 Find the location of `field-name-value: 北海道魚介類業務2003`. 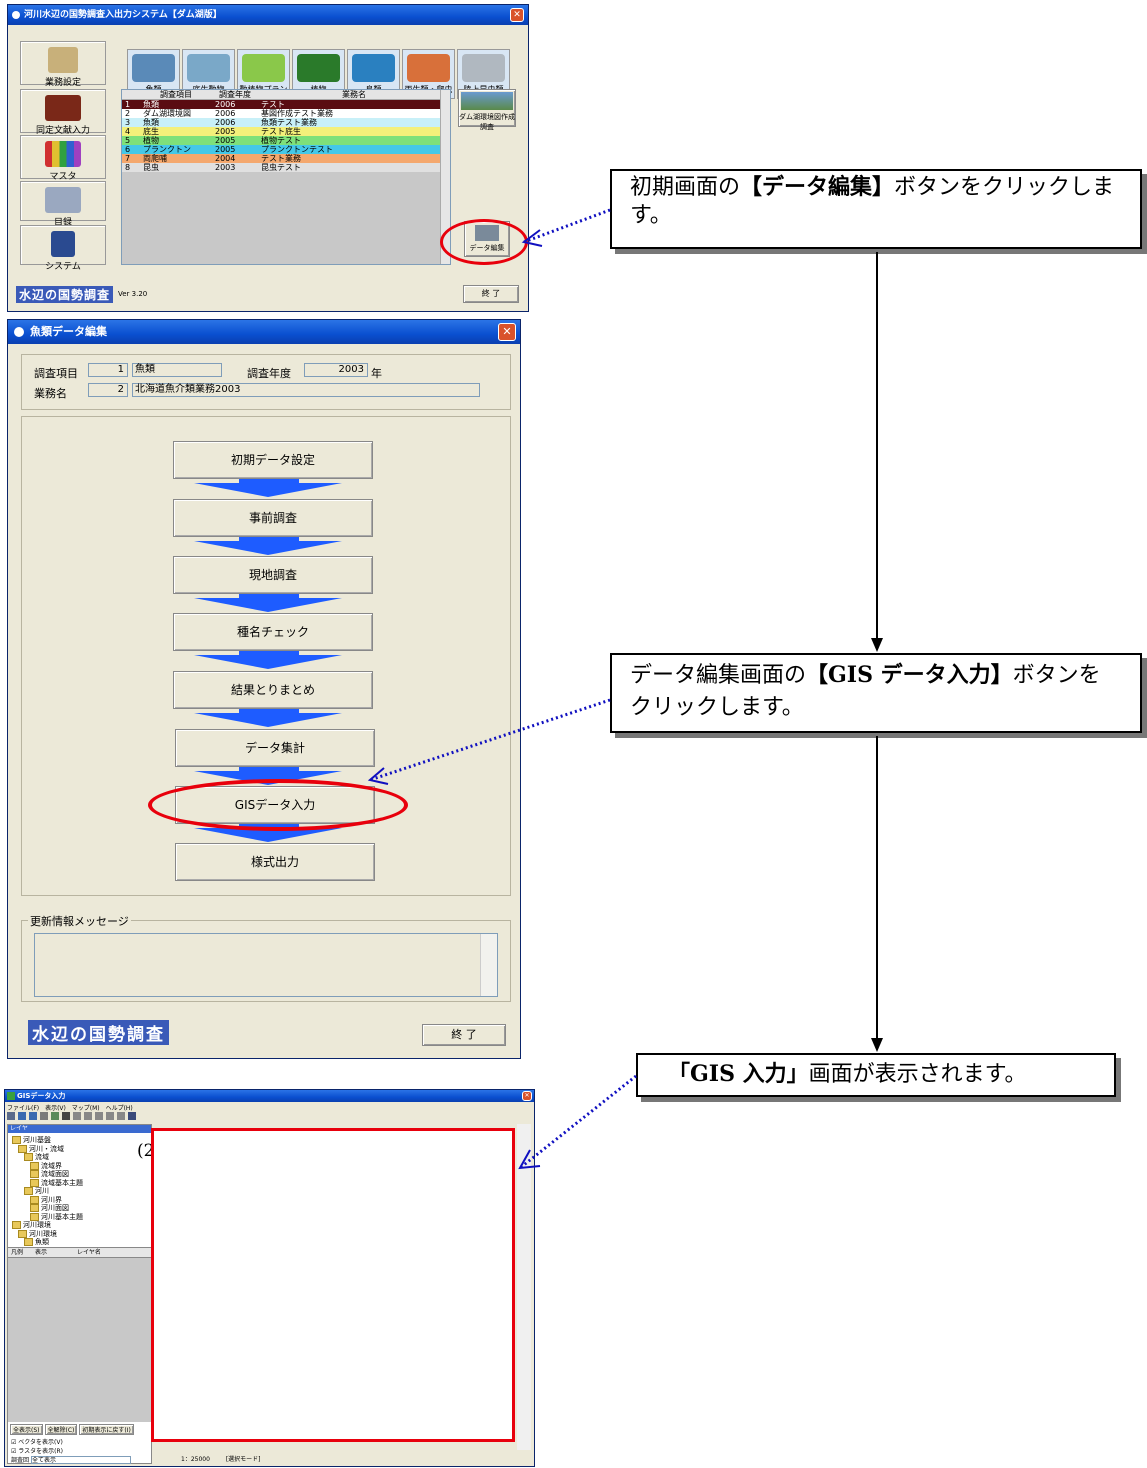

field-name-value: 北海道魚介類業務2003 is located at coordinates (306, 390).